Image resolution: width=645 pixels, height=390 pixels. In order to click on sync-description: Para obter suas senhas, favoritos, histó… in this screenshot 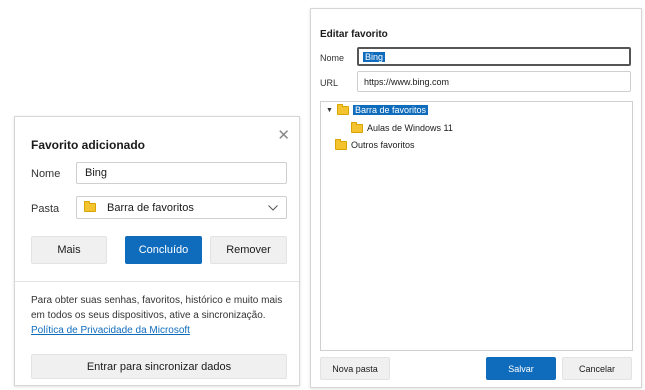, I will do `click(160, 315)`.